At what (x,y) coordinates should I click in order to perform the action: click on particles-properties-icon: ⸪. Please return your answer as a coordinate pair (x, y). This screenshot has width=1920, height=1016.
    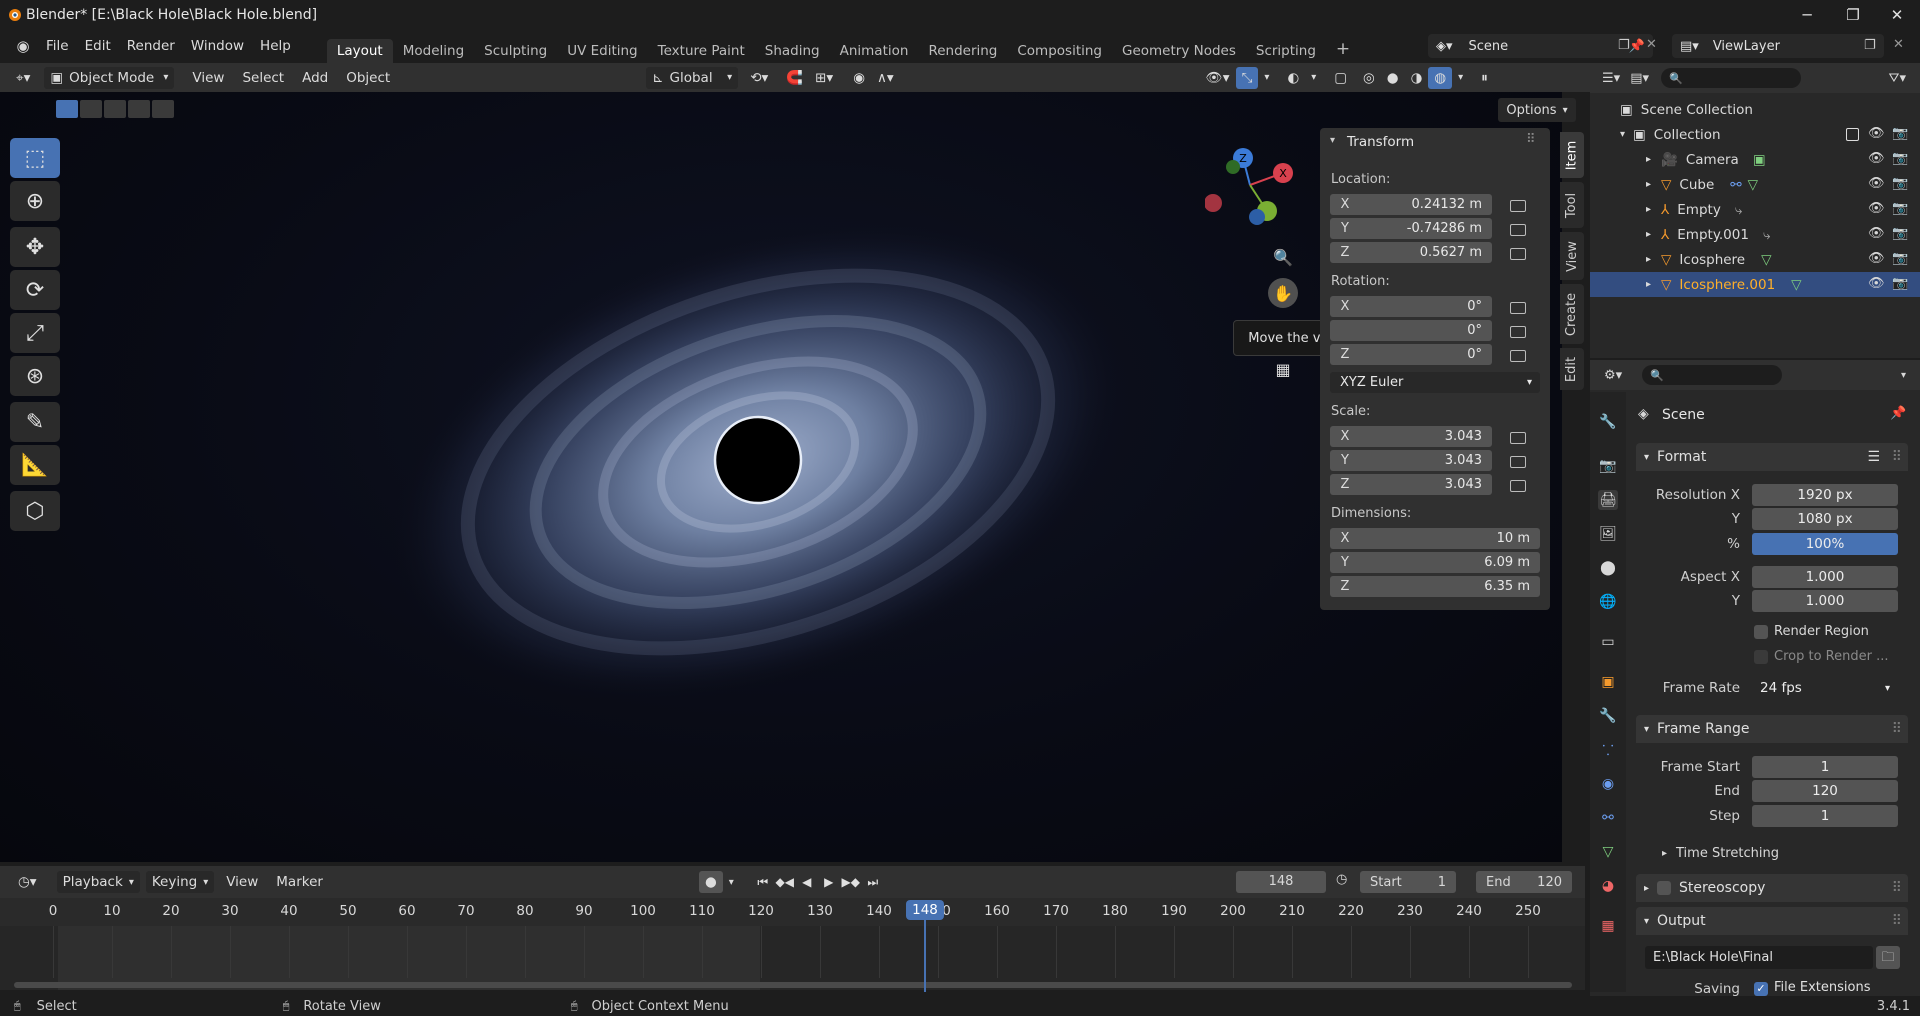
    Looking at the image, I should click on (1608, 750).